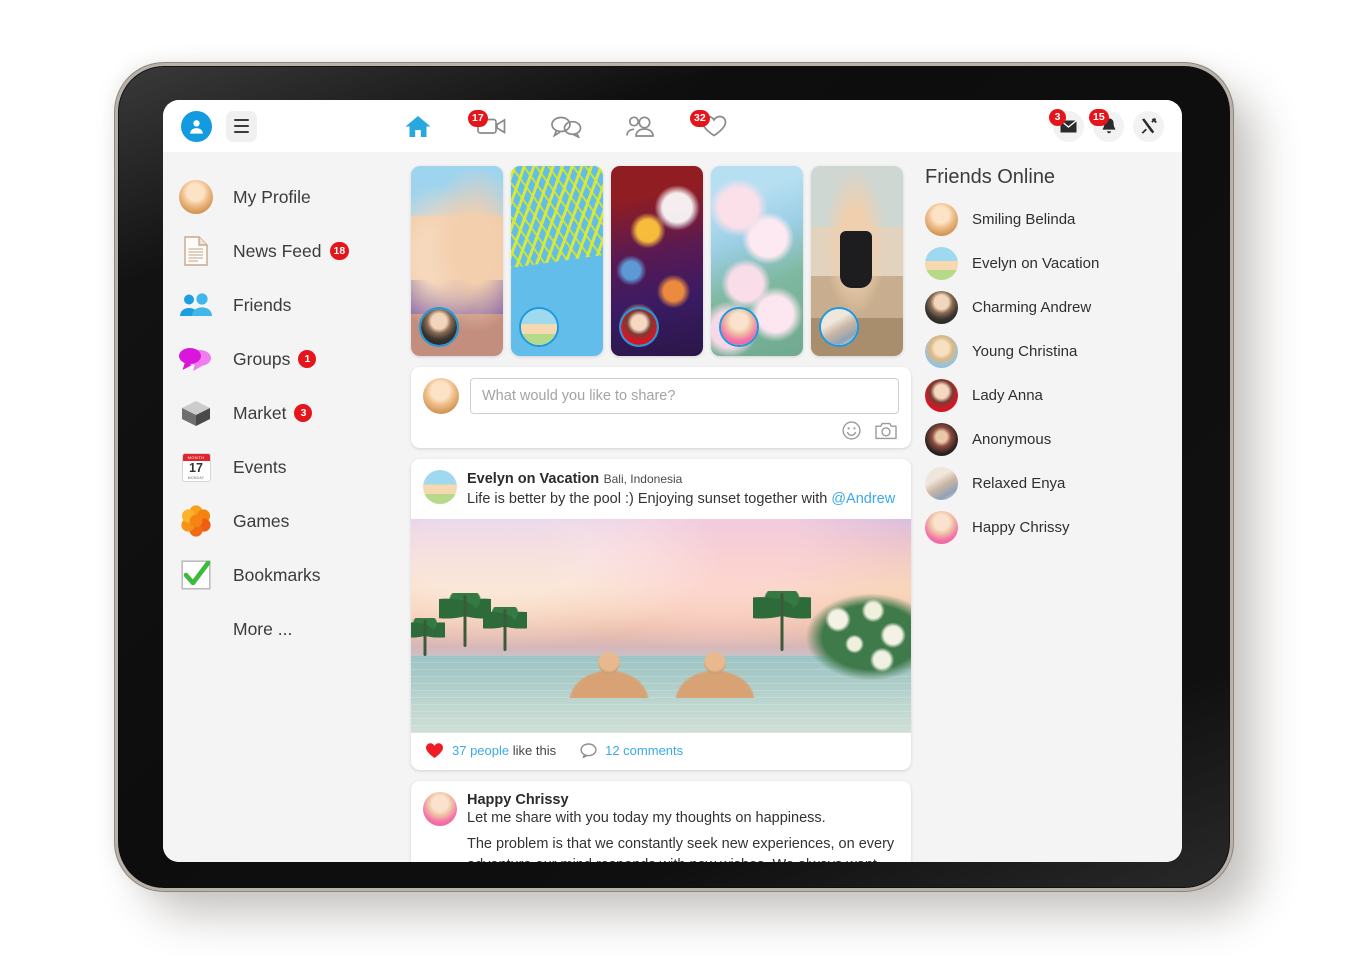  I want to click on friend-name: Evelyn on Vacation, so click(1036, 263).